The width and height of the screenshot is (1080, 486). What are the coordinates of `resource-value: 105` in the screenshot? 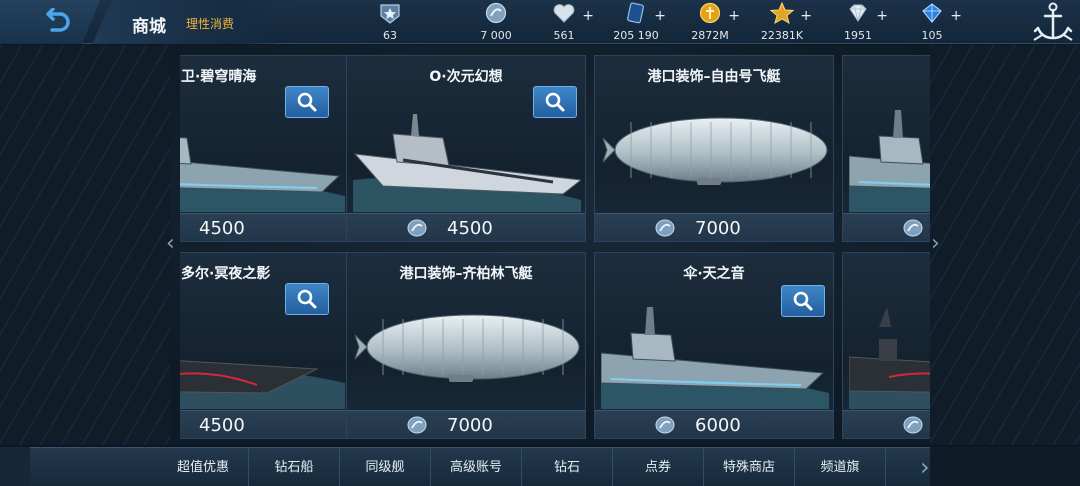 It's located at (932, 35).